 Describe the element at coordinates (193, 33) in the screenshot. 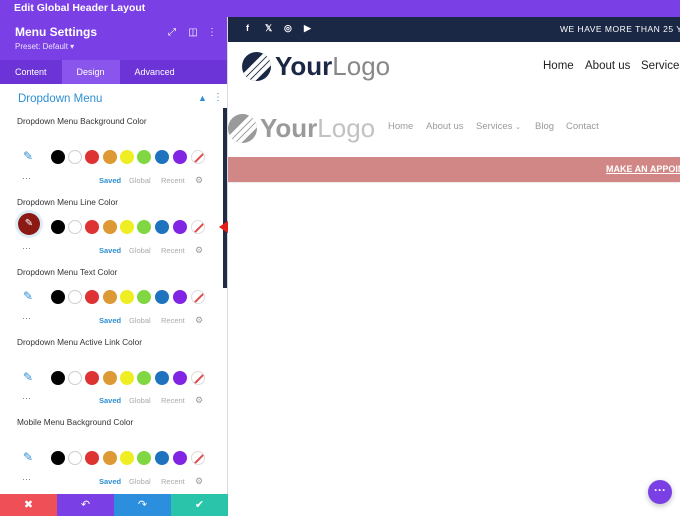

I see `split-view-icon: ◫` at that location.